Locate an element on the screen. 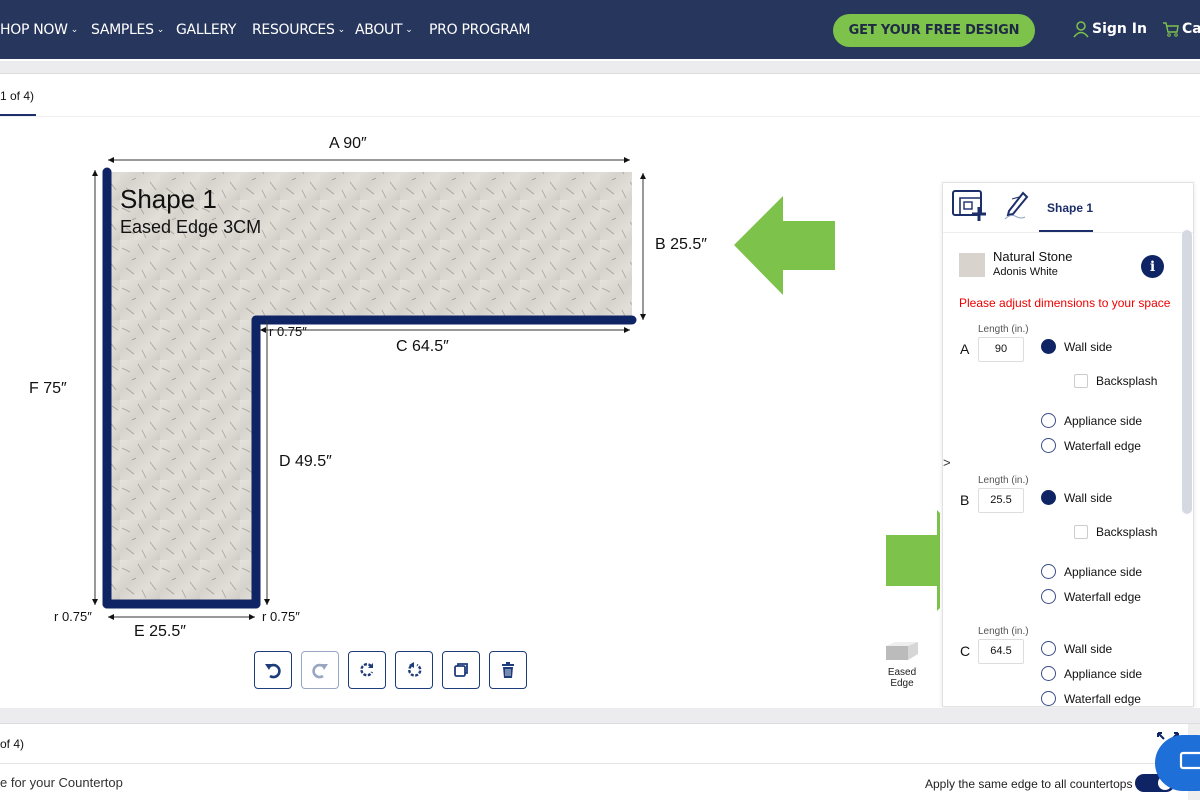 The width and height of the screenshot is (1200, 800). shape-edge-subtitle: Eased Edge 3CM is located at coordinates (191, 227).